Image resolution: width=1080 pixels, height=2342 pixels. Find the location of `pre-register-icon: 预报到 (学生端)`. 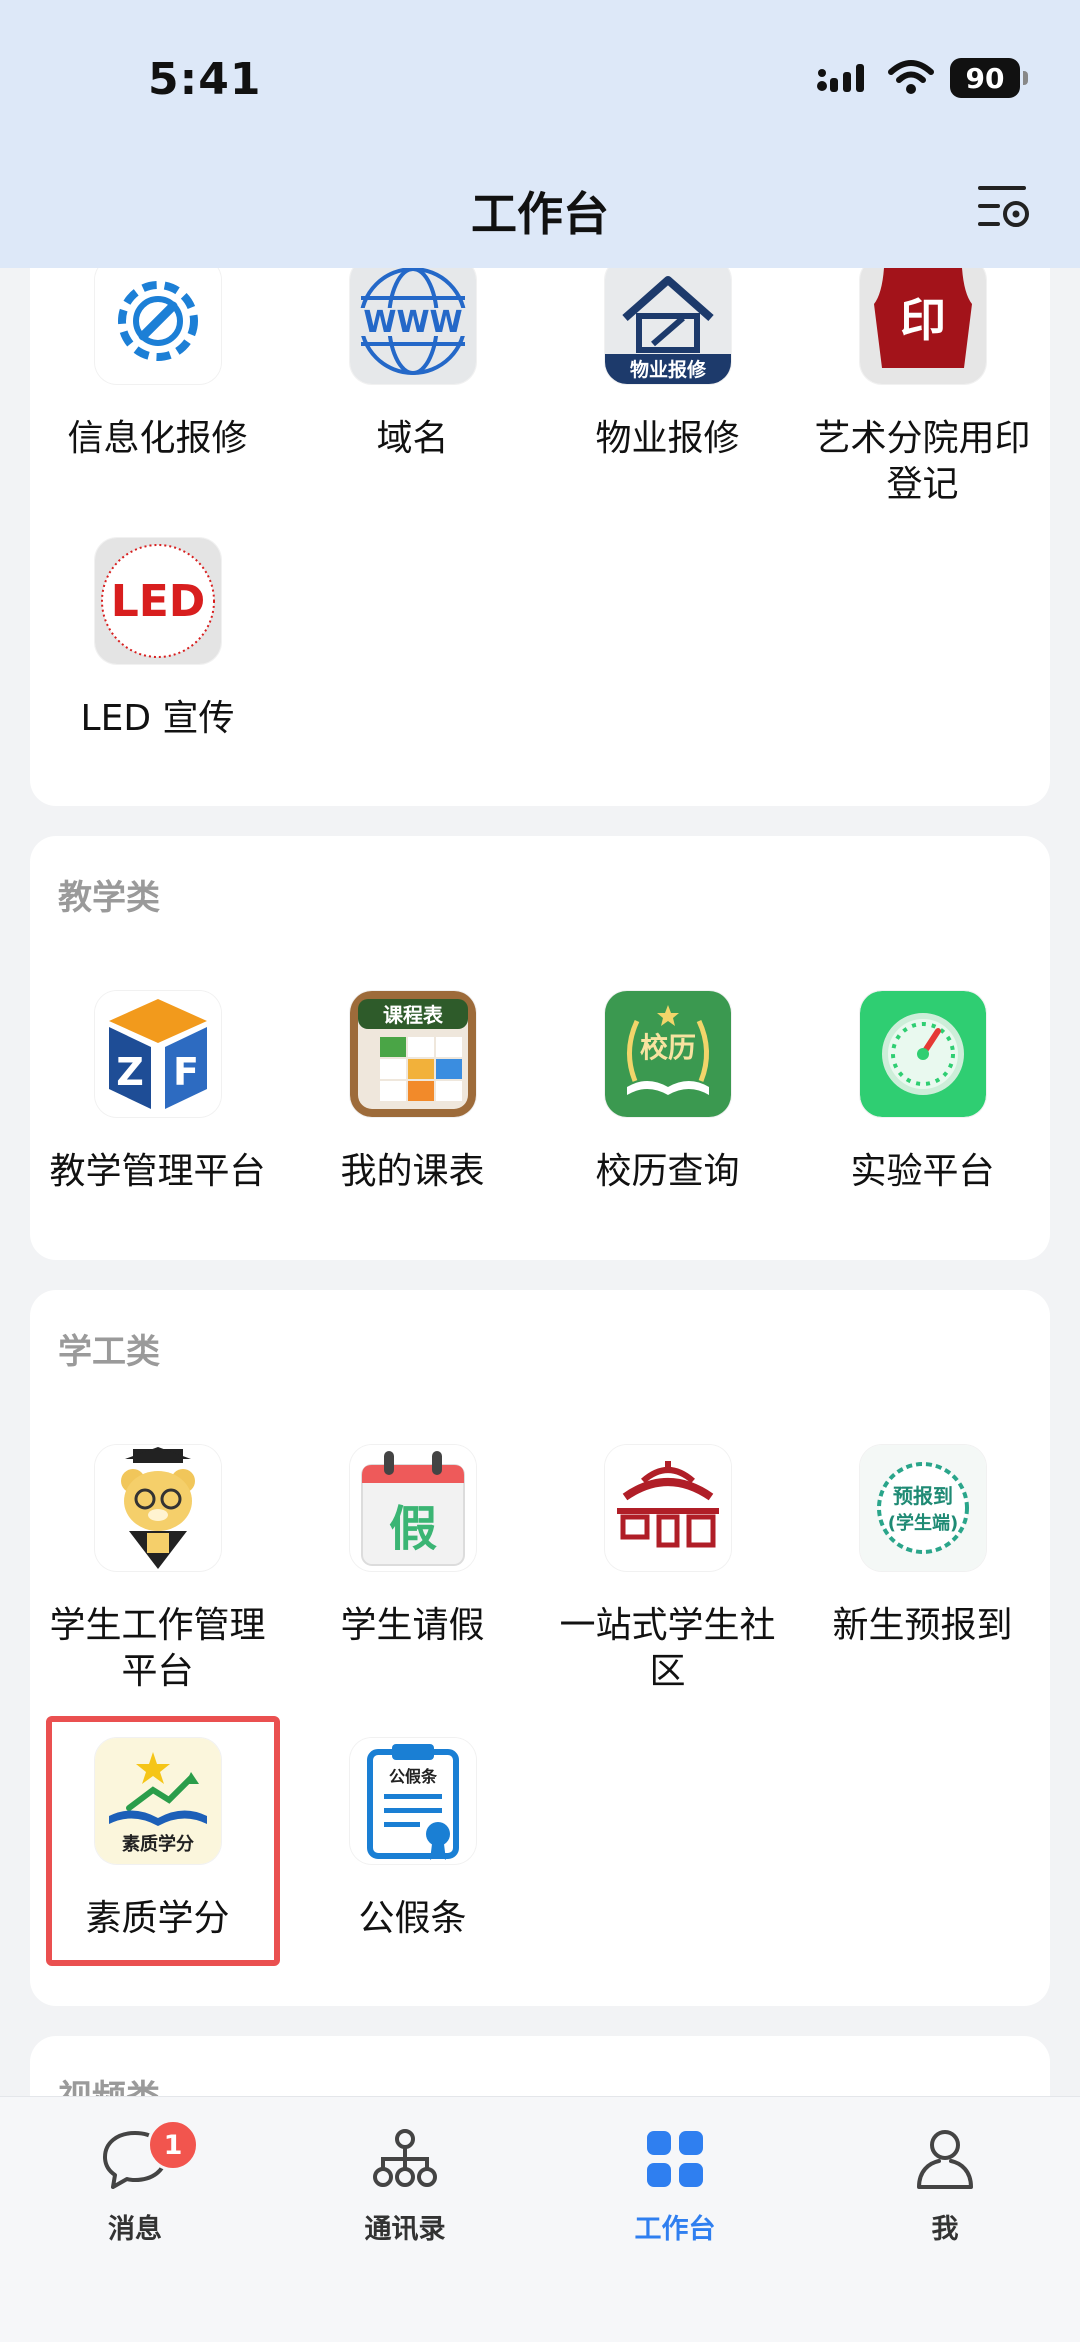

pre-register-icon: 预报到 (学生端) is located at coordinates (922, 1508).